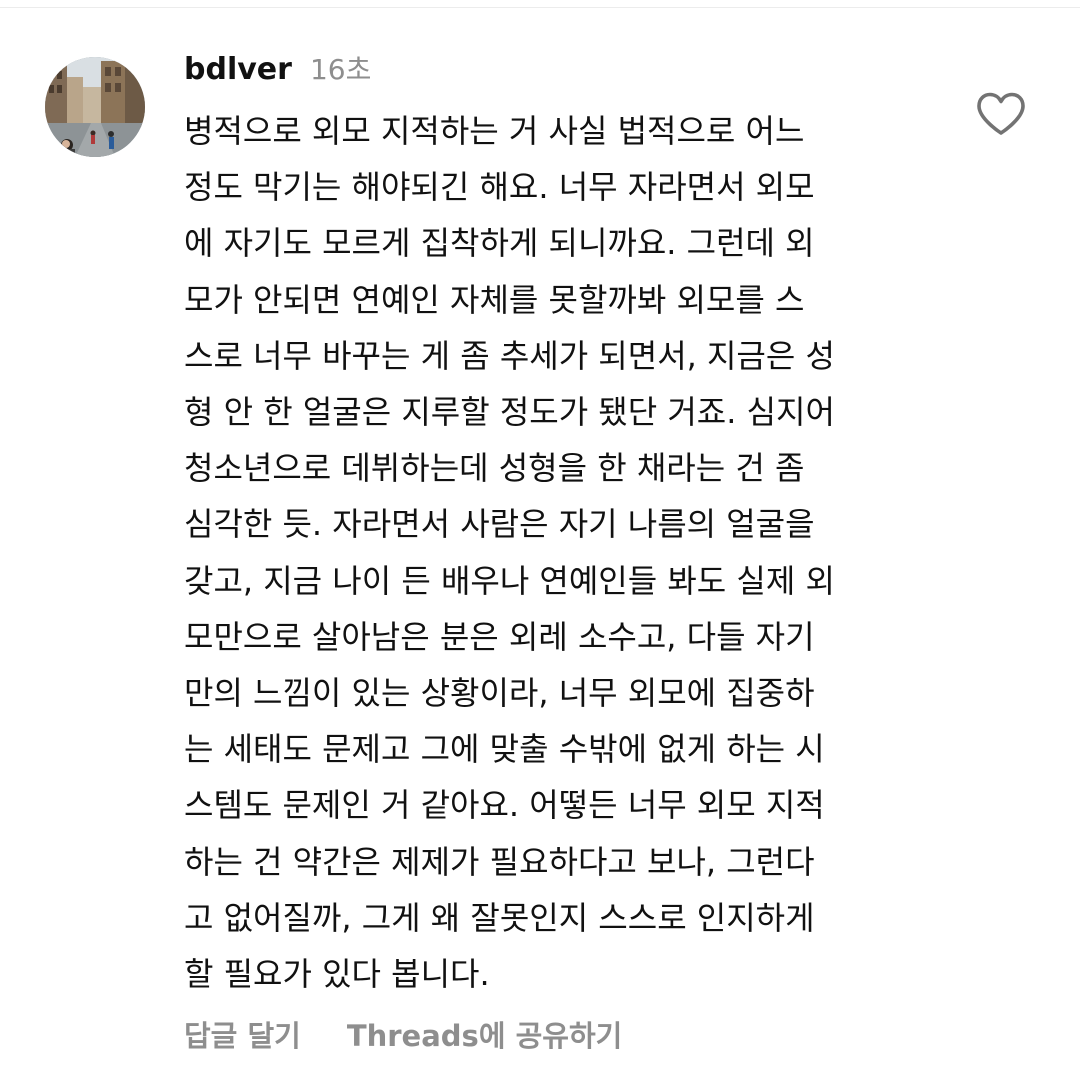 This screenshot has width=1080, height=1080. I want to click on share-to-threads-button: Threads에 공유하기, so click(484, 1034).